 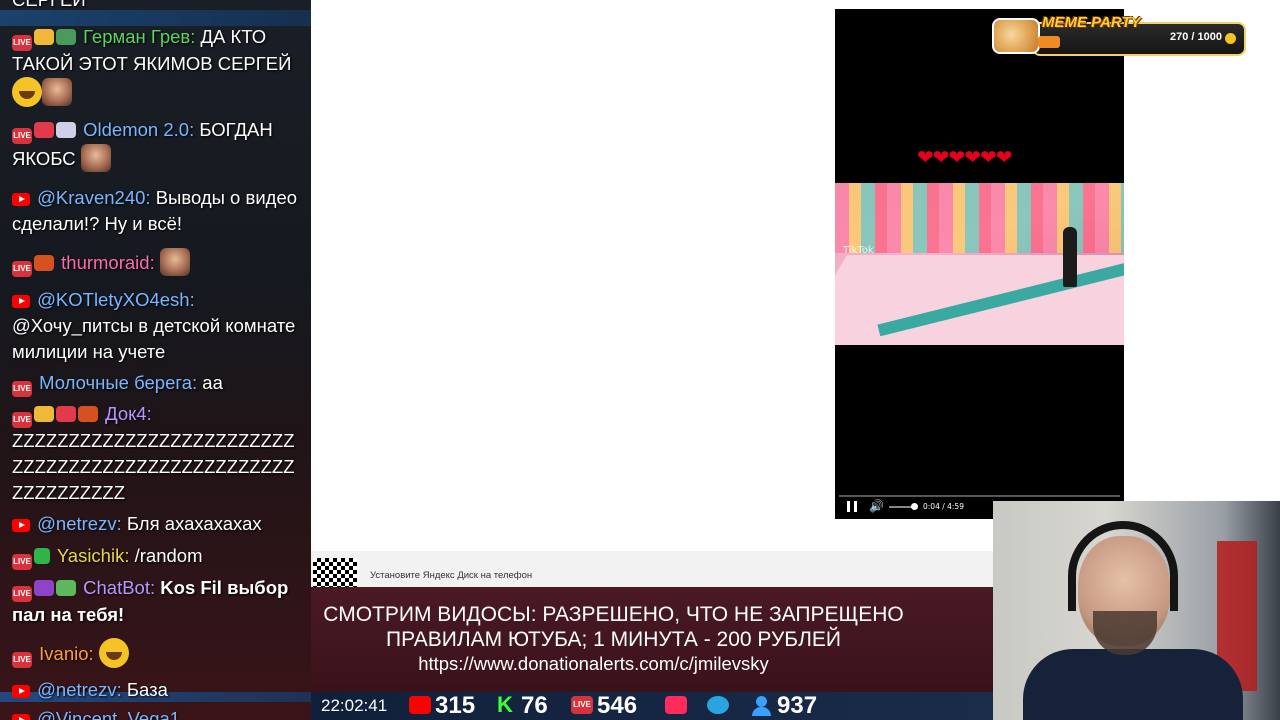 I want to click on doge-icon, so click(x=1016, y=36).